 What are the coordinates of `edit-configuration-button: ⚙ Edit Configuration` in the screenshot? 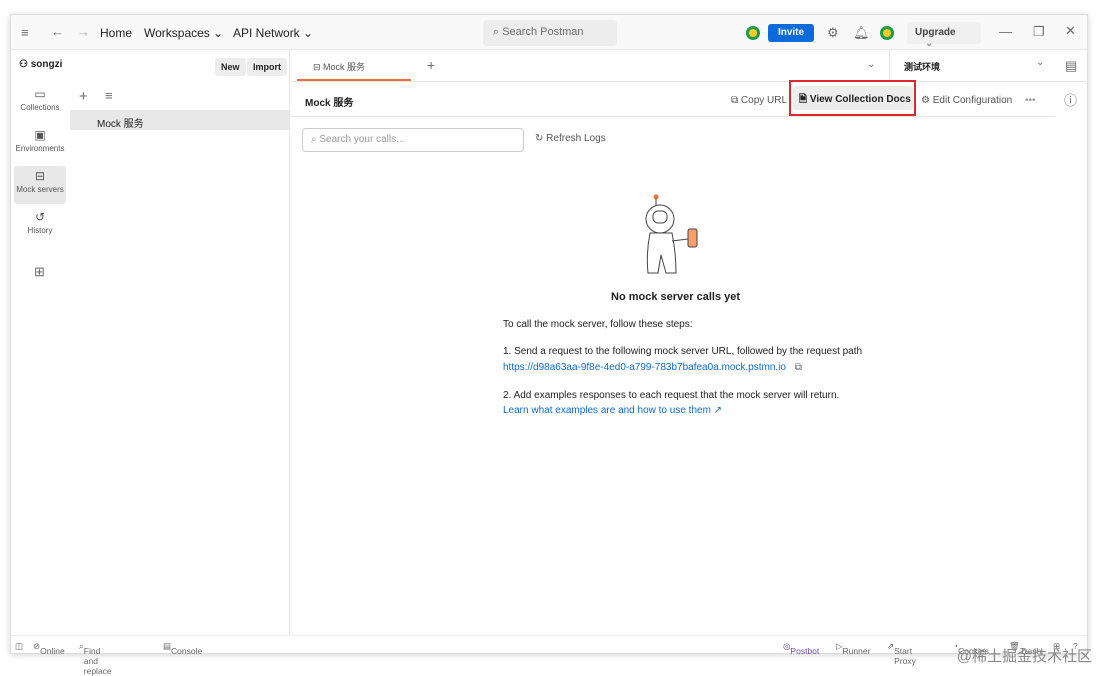 It's located at (966, 100).